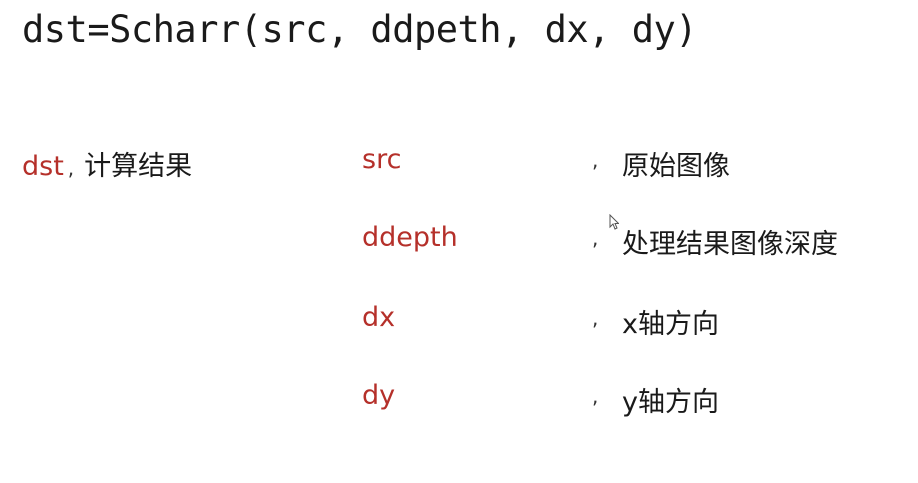  What do you see at coordinates (459, 164) in the screenshot?
I see `param-row-src: src , 原始图像` at bounding box center [459, 164].